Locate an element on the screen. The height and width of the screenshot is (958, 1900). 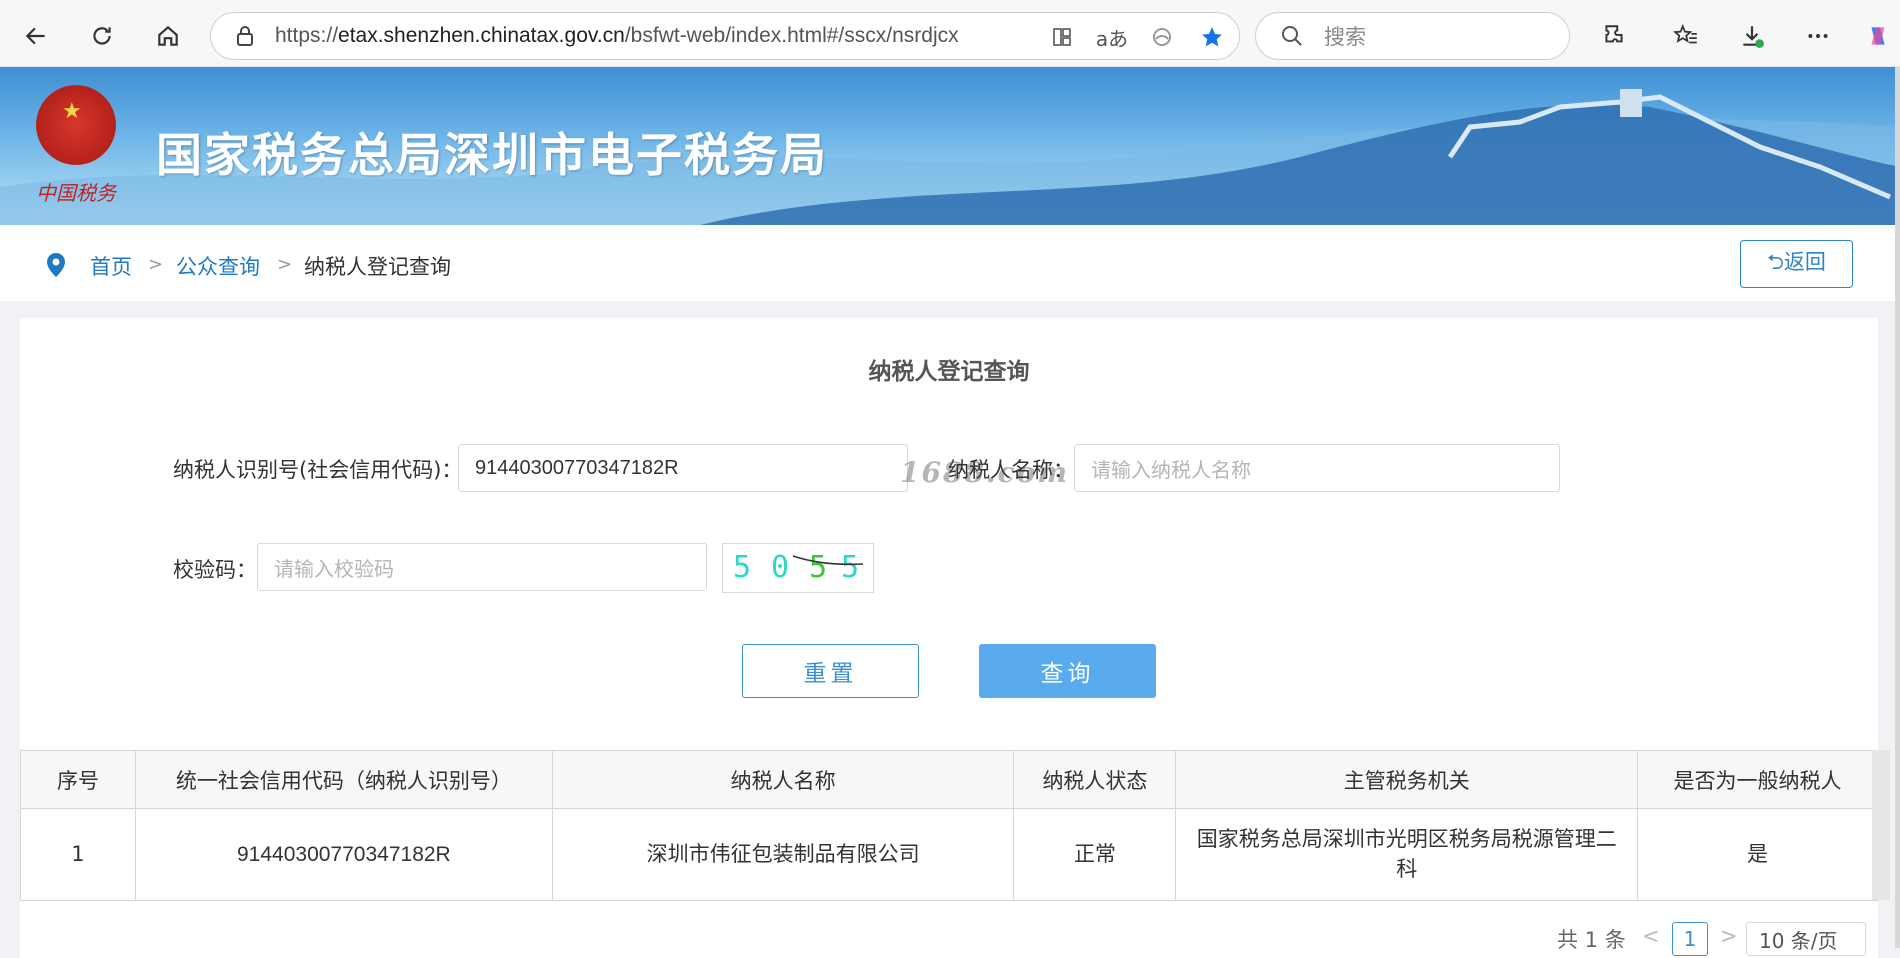
column-header: 主管税务机关 is located at coordinates (1407, 779).